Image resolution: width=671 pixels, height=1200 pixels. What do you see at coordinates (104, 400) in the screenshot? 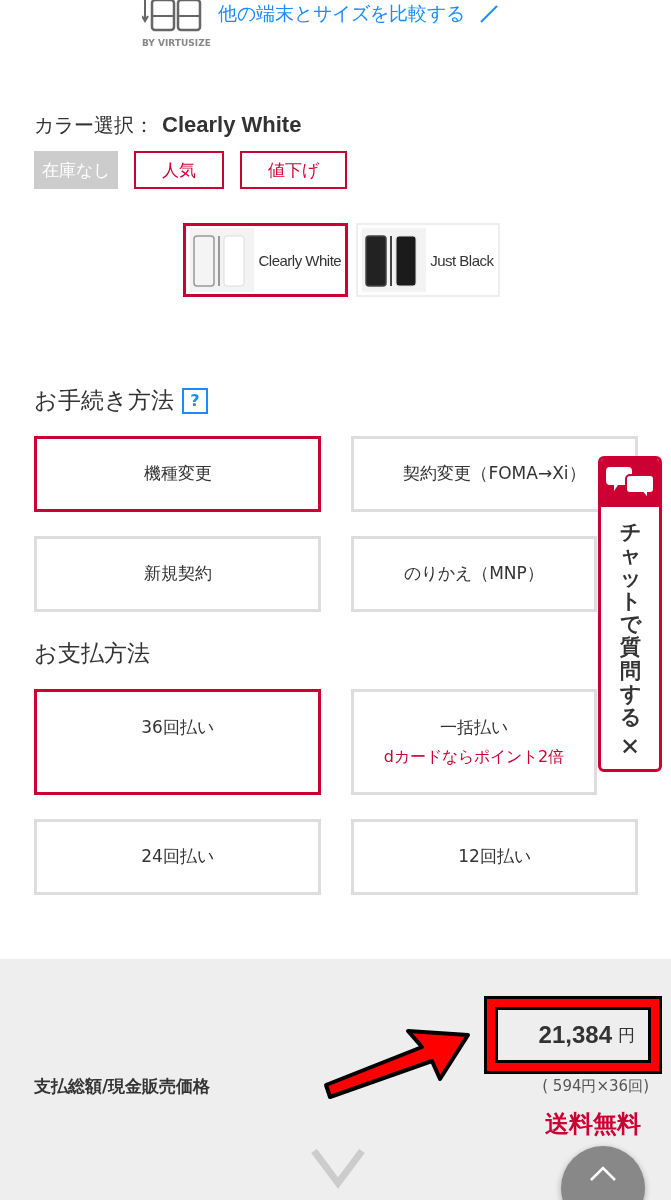
I see `section-title: お手続き方法` at bounding box center [104, 400].